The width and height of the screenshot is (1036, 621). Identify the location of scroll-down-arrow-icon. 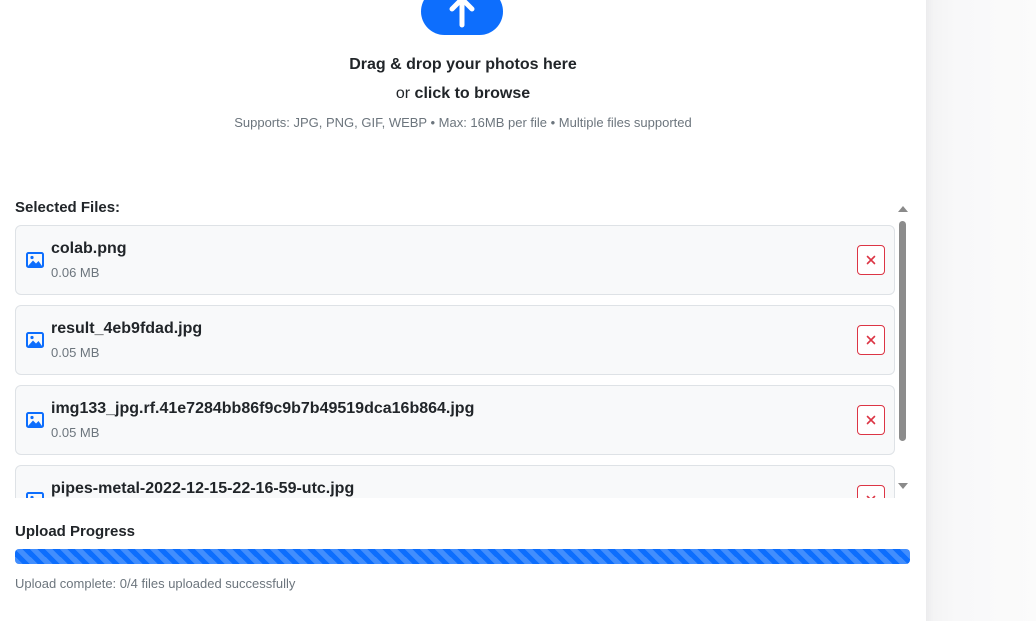
(903, 486).